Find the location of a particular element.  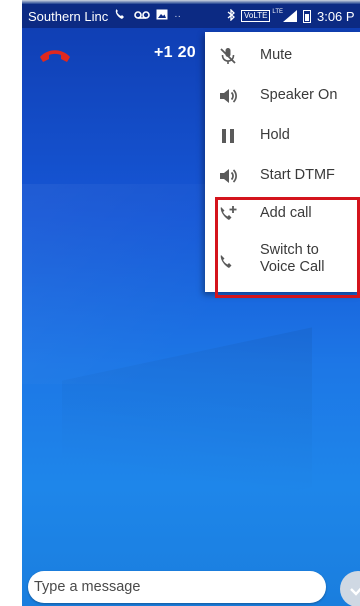

menu-item-label: Switch to Voice Call is located at coordinates (292, 259).